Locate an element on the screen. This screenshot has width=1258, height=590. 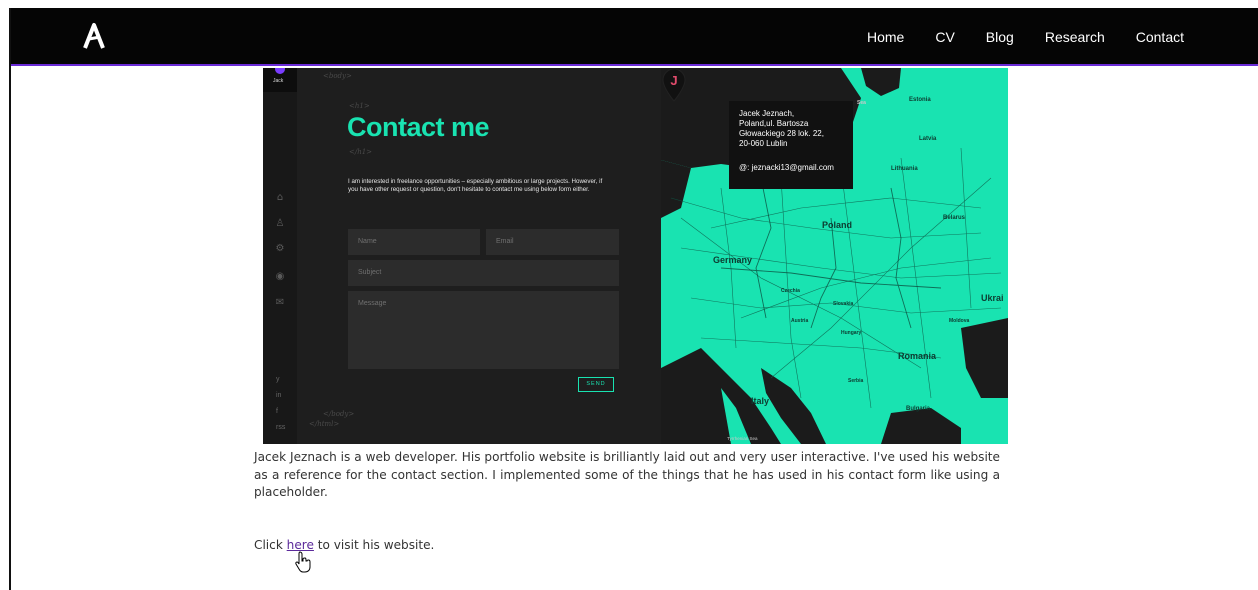
hand-cursor-icon is located at coordinates (303, 562).